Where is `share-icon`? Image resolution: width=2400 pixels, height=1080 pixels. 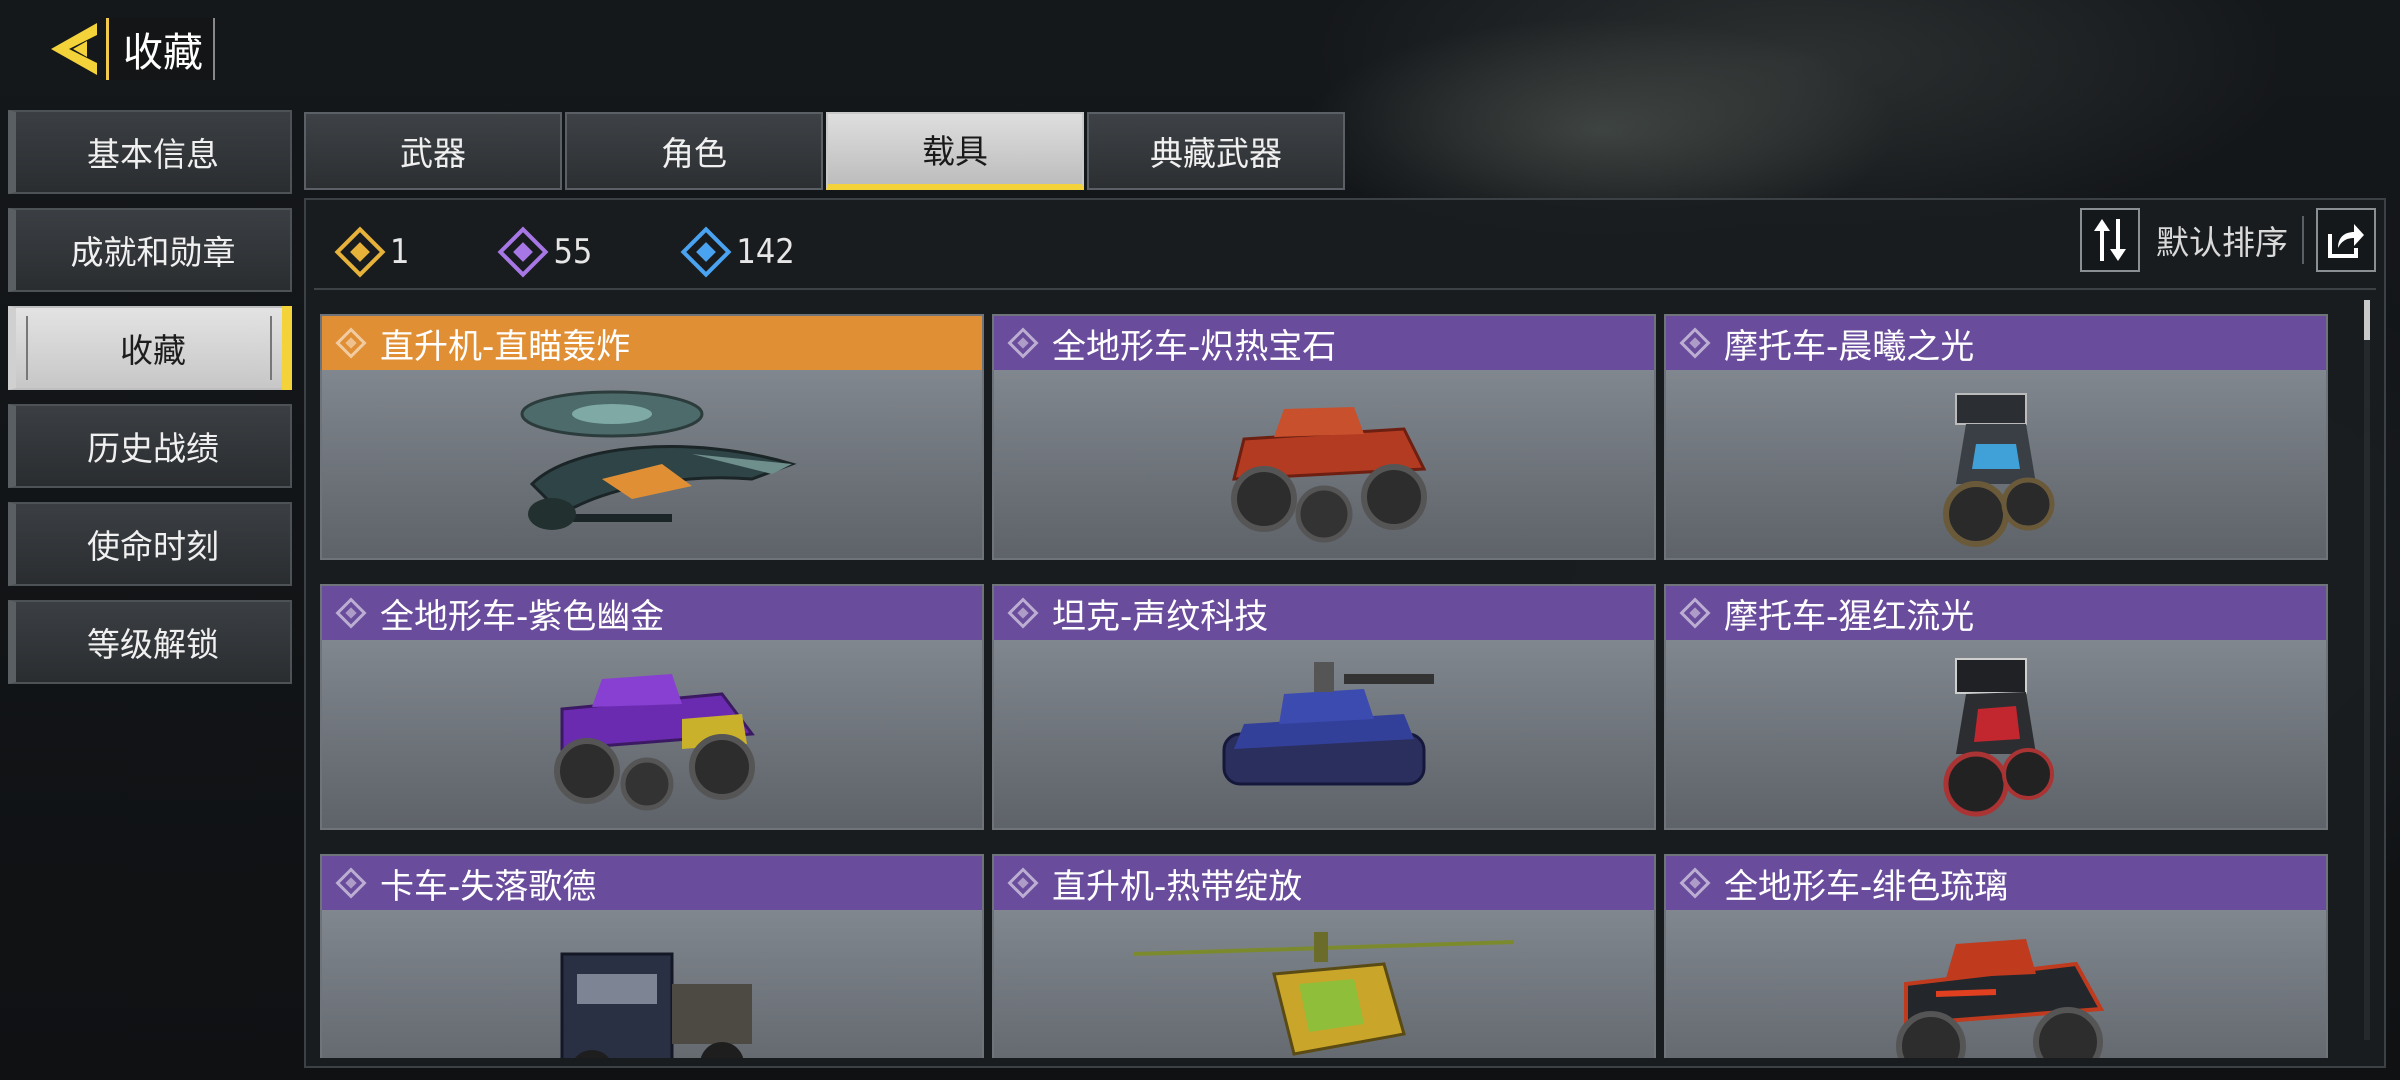
share-icon is located at coordinates (2346, 241).